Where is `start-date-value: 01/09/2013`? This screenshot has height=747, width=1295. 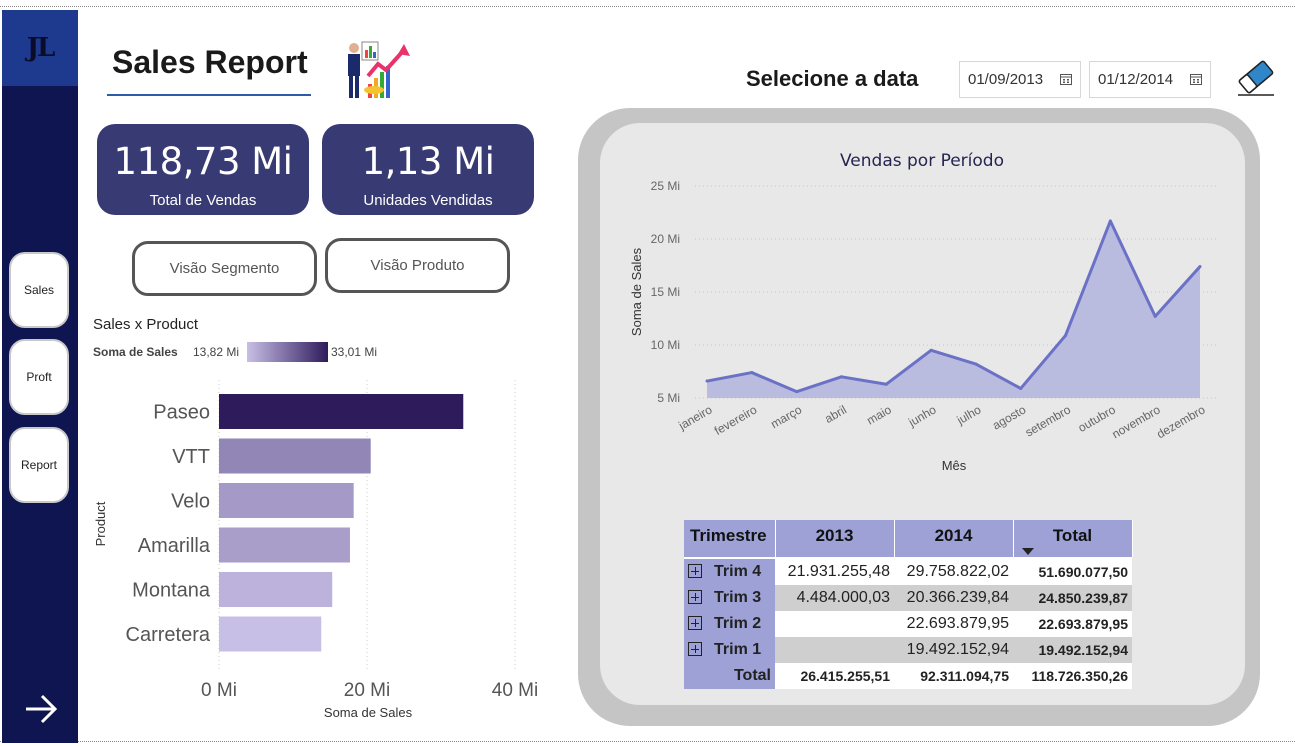 start-date-value: 01/09/2013 is located at coordinates (1006, 79).